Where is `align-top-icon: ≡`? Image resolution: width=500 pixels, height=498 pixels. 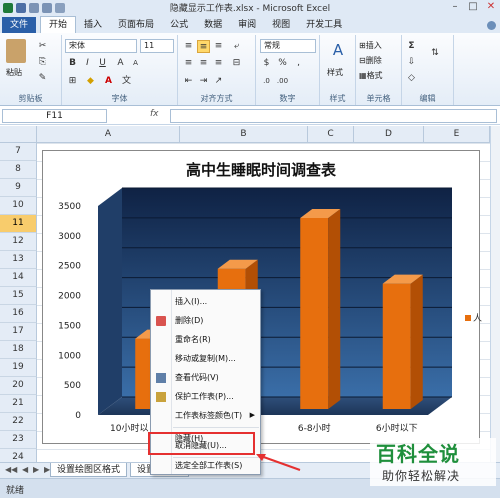
align-top-icon: ≡ is located at coordinates (188, 46).